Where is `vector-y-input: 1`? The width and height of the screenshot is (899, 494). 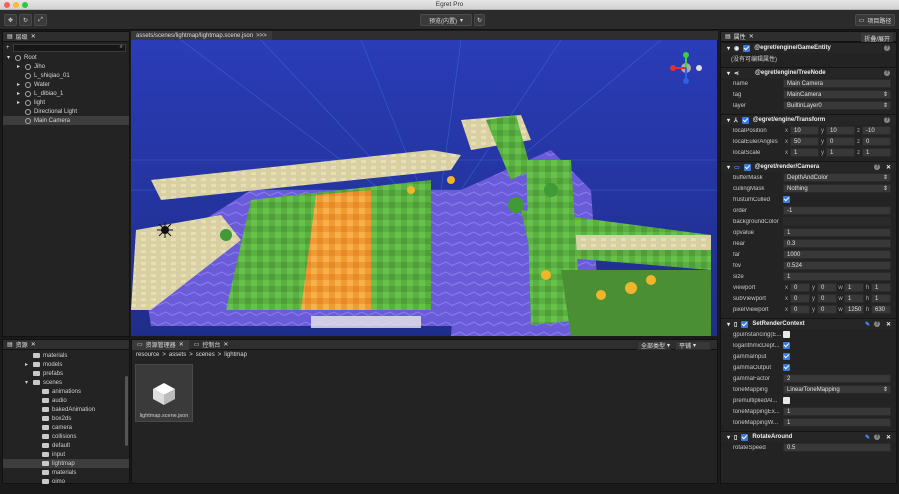 vector-y-input: 1 is located at coordinates (840, 152).